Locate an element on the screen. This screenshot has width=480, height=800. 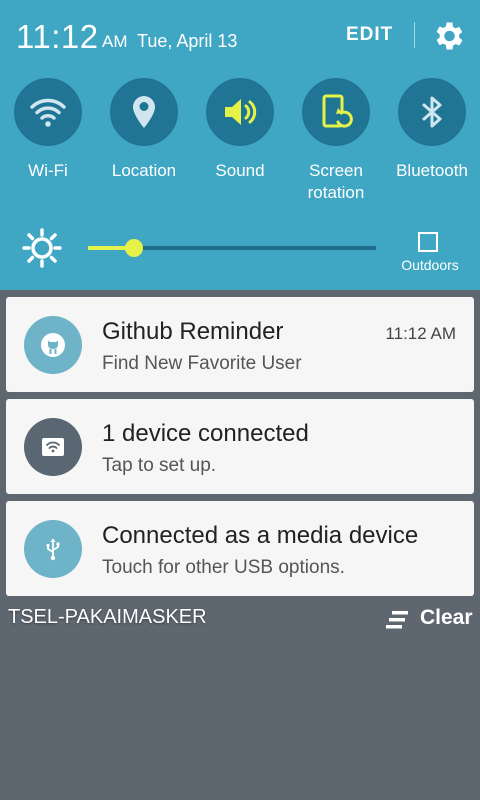
toggle-label: Sound is located at coordinates (240, 170).